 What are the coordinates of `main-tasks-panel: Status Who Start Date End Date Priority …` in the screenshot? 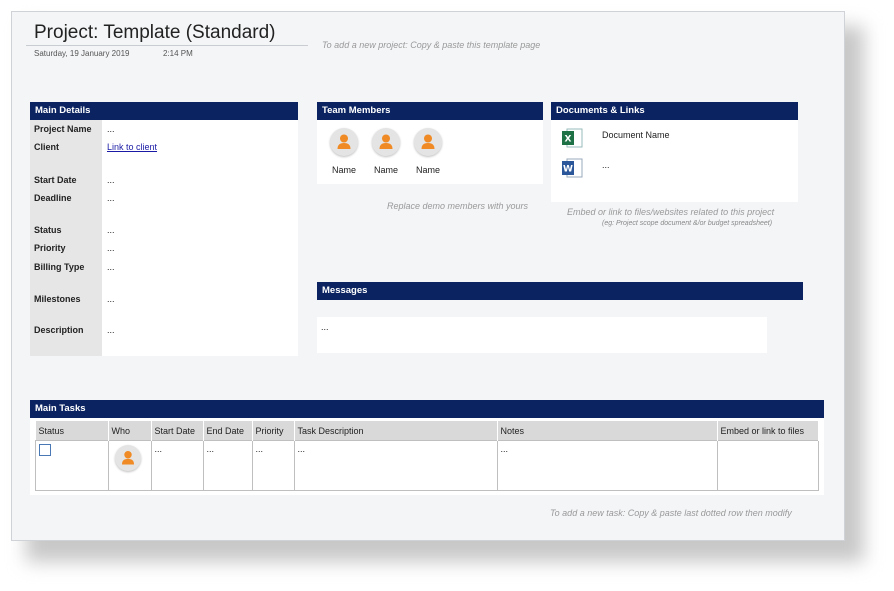 It's located at (427, 456).